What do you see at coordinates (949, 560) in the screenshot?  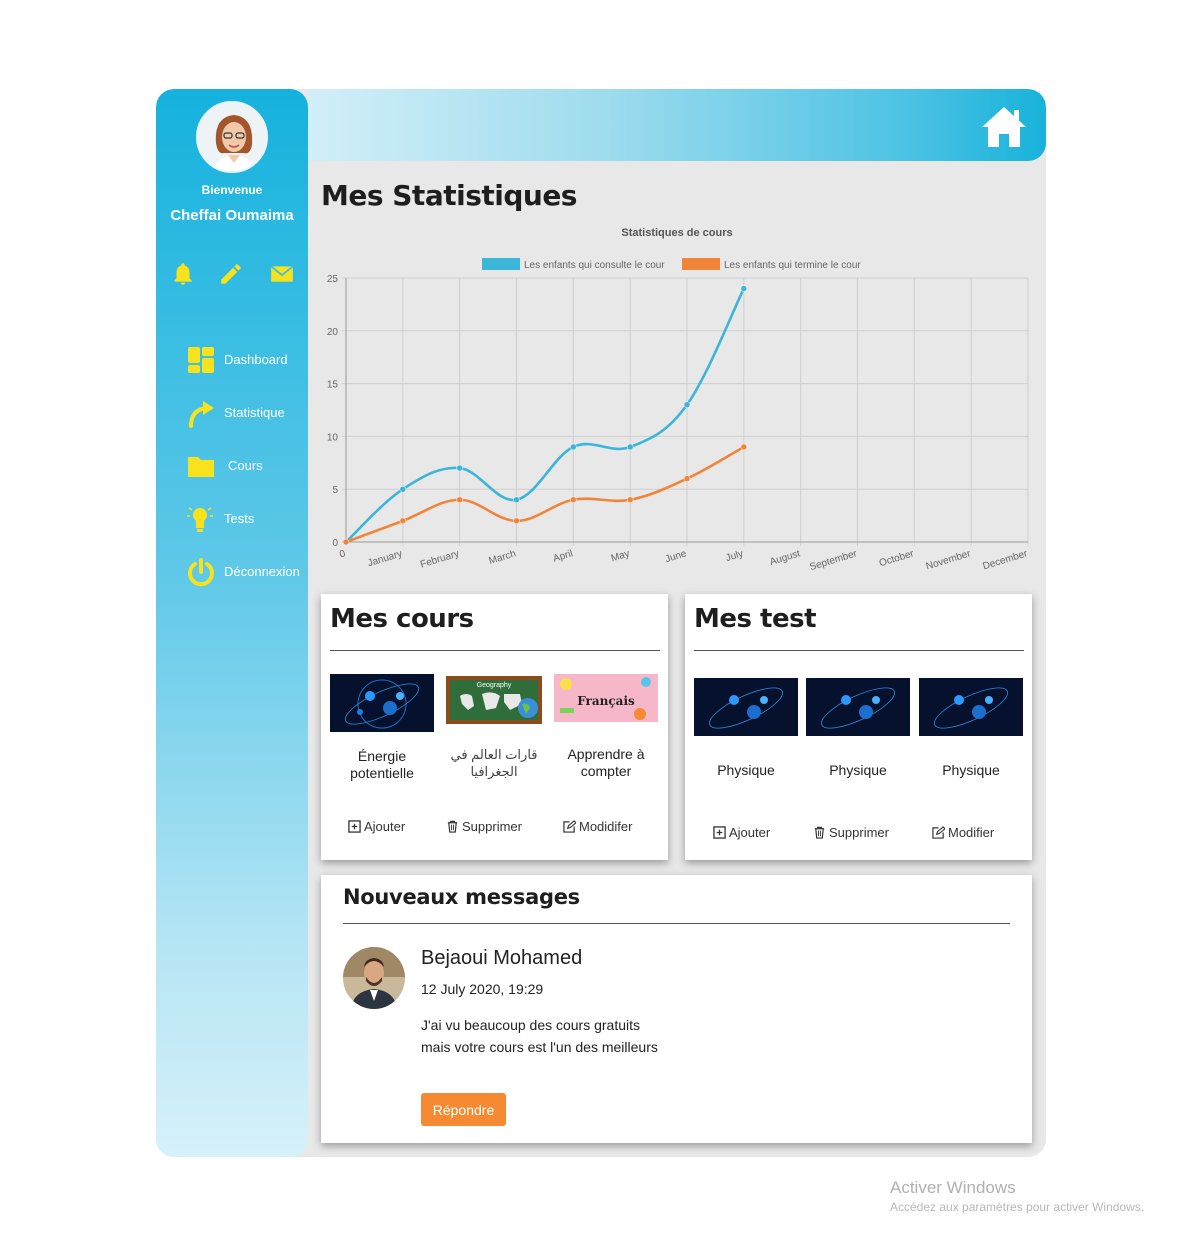 I see `x-tick-label: November` at bounding box center [949, 560].